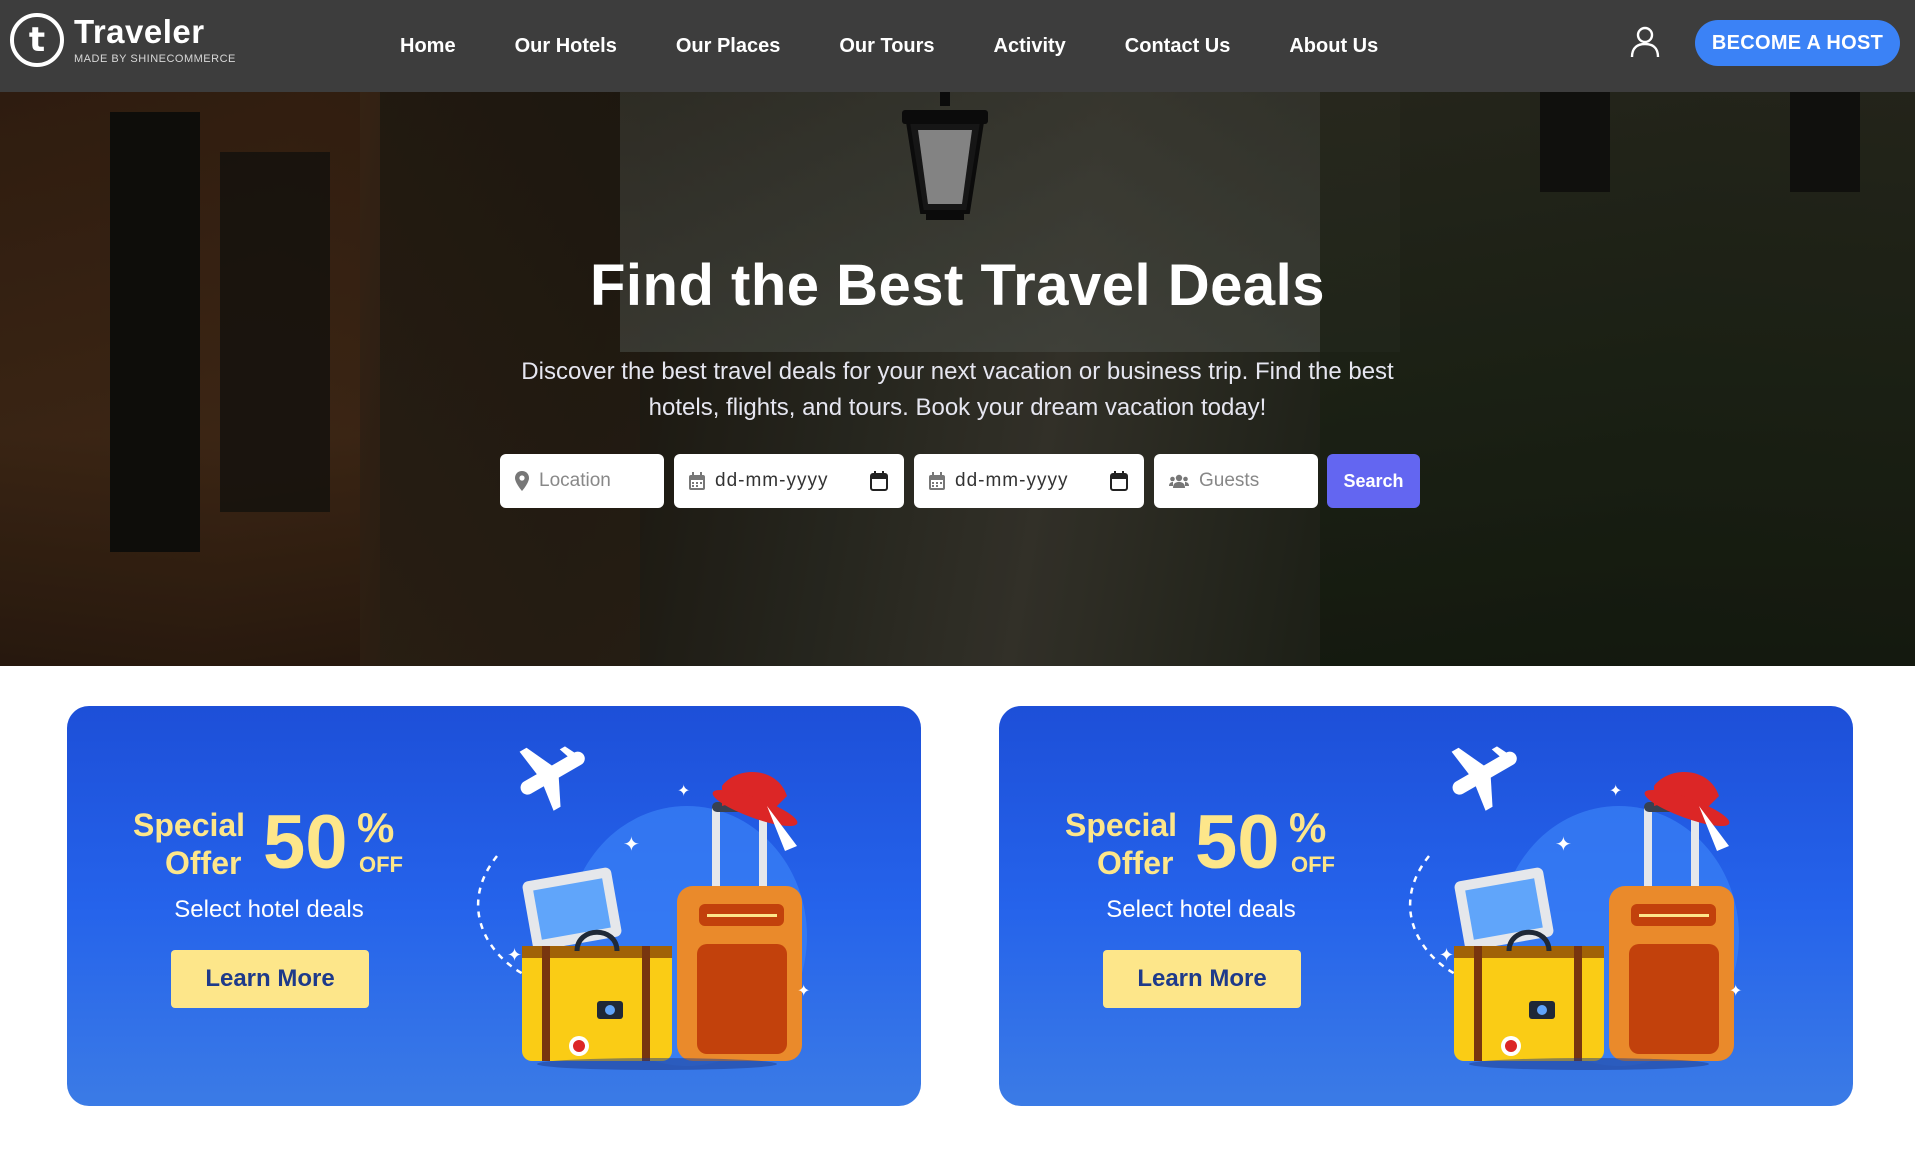  Describe the element at coordinates (1012, 480) in the screenshot. I see `checkout-date-value: dd-mm-yyyy` at that location.